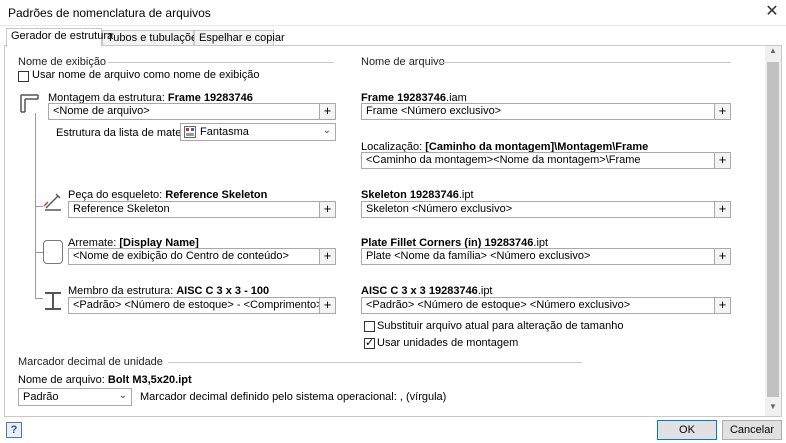 The height and width of the screenshot is (443, 786). I want to click on display-name-heading: Nome de exibição, so click(62, 62).